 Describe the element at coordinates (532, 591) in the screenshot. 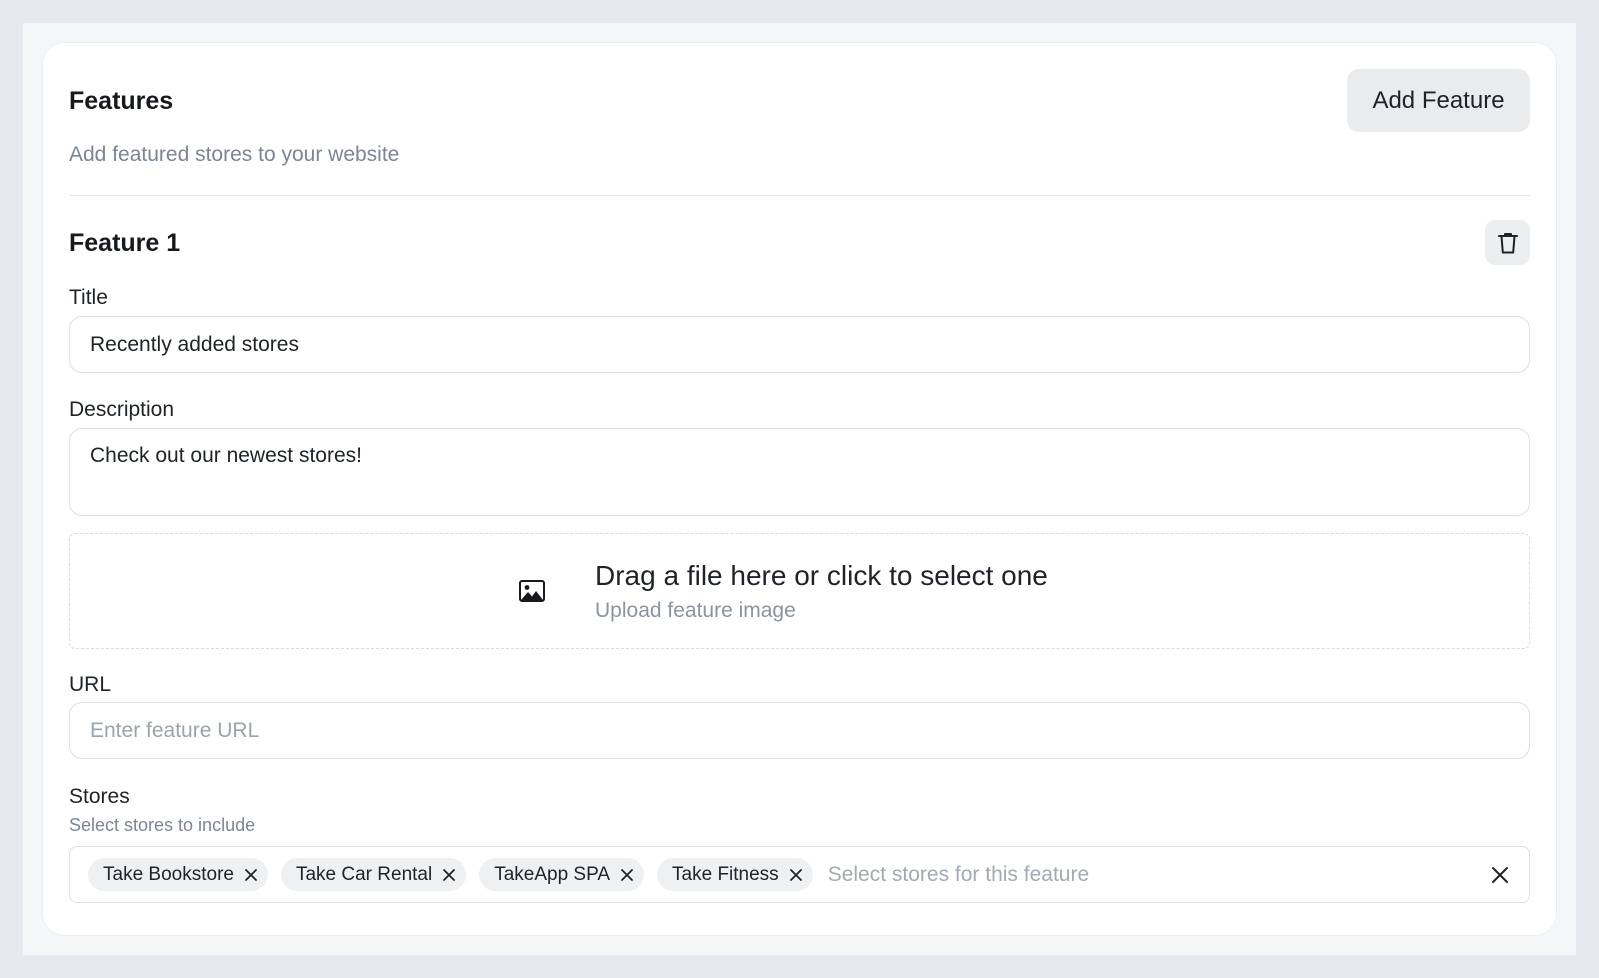

I see `image-icon` at that location.